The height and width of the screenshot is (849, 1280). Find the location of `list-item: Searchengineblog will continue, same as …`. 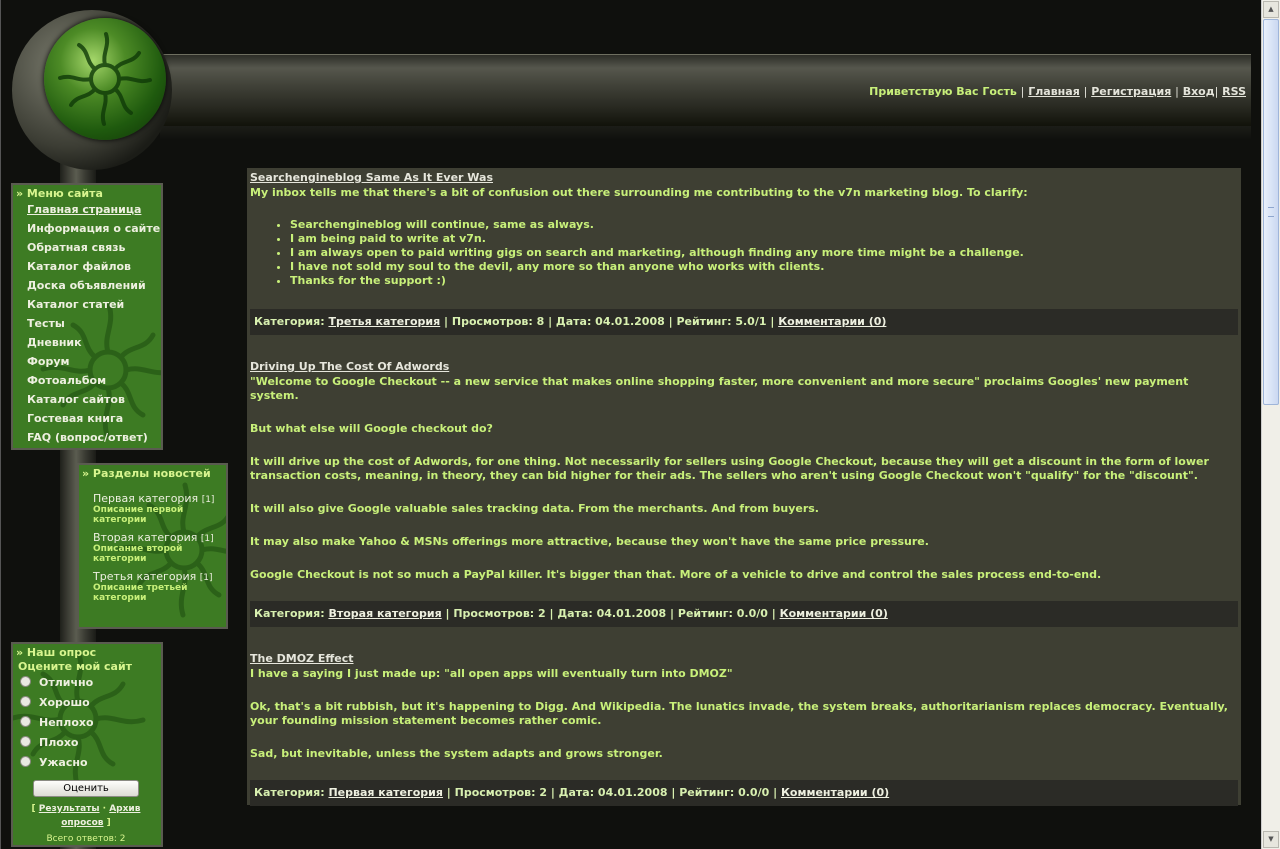

list-item: Searchengineblog will continue, same as … is located at coordinates (764, 225).